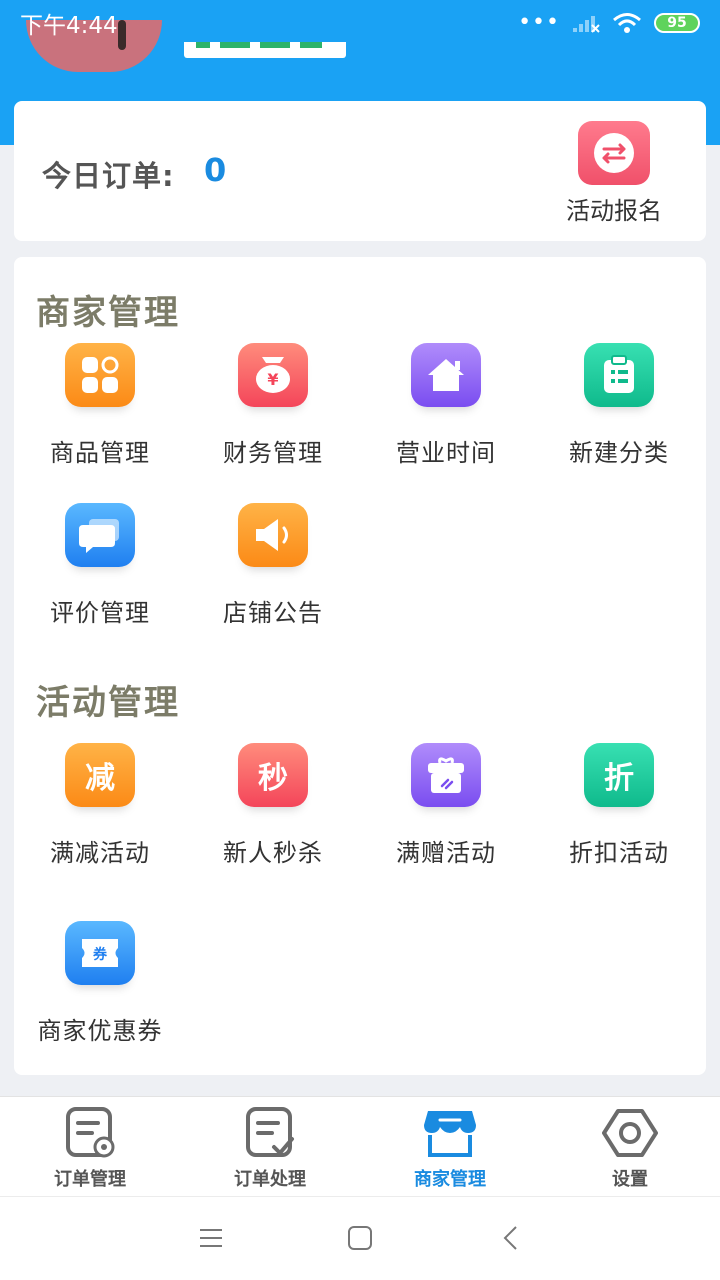 This screenshot has height=1280, width=720. What do you see at coordinates (100, 535) in the screenshot?
I see `chat-bubble-icon` at bounding box center [100, 535].